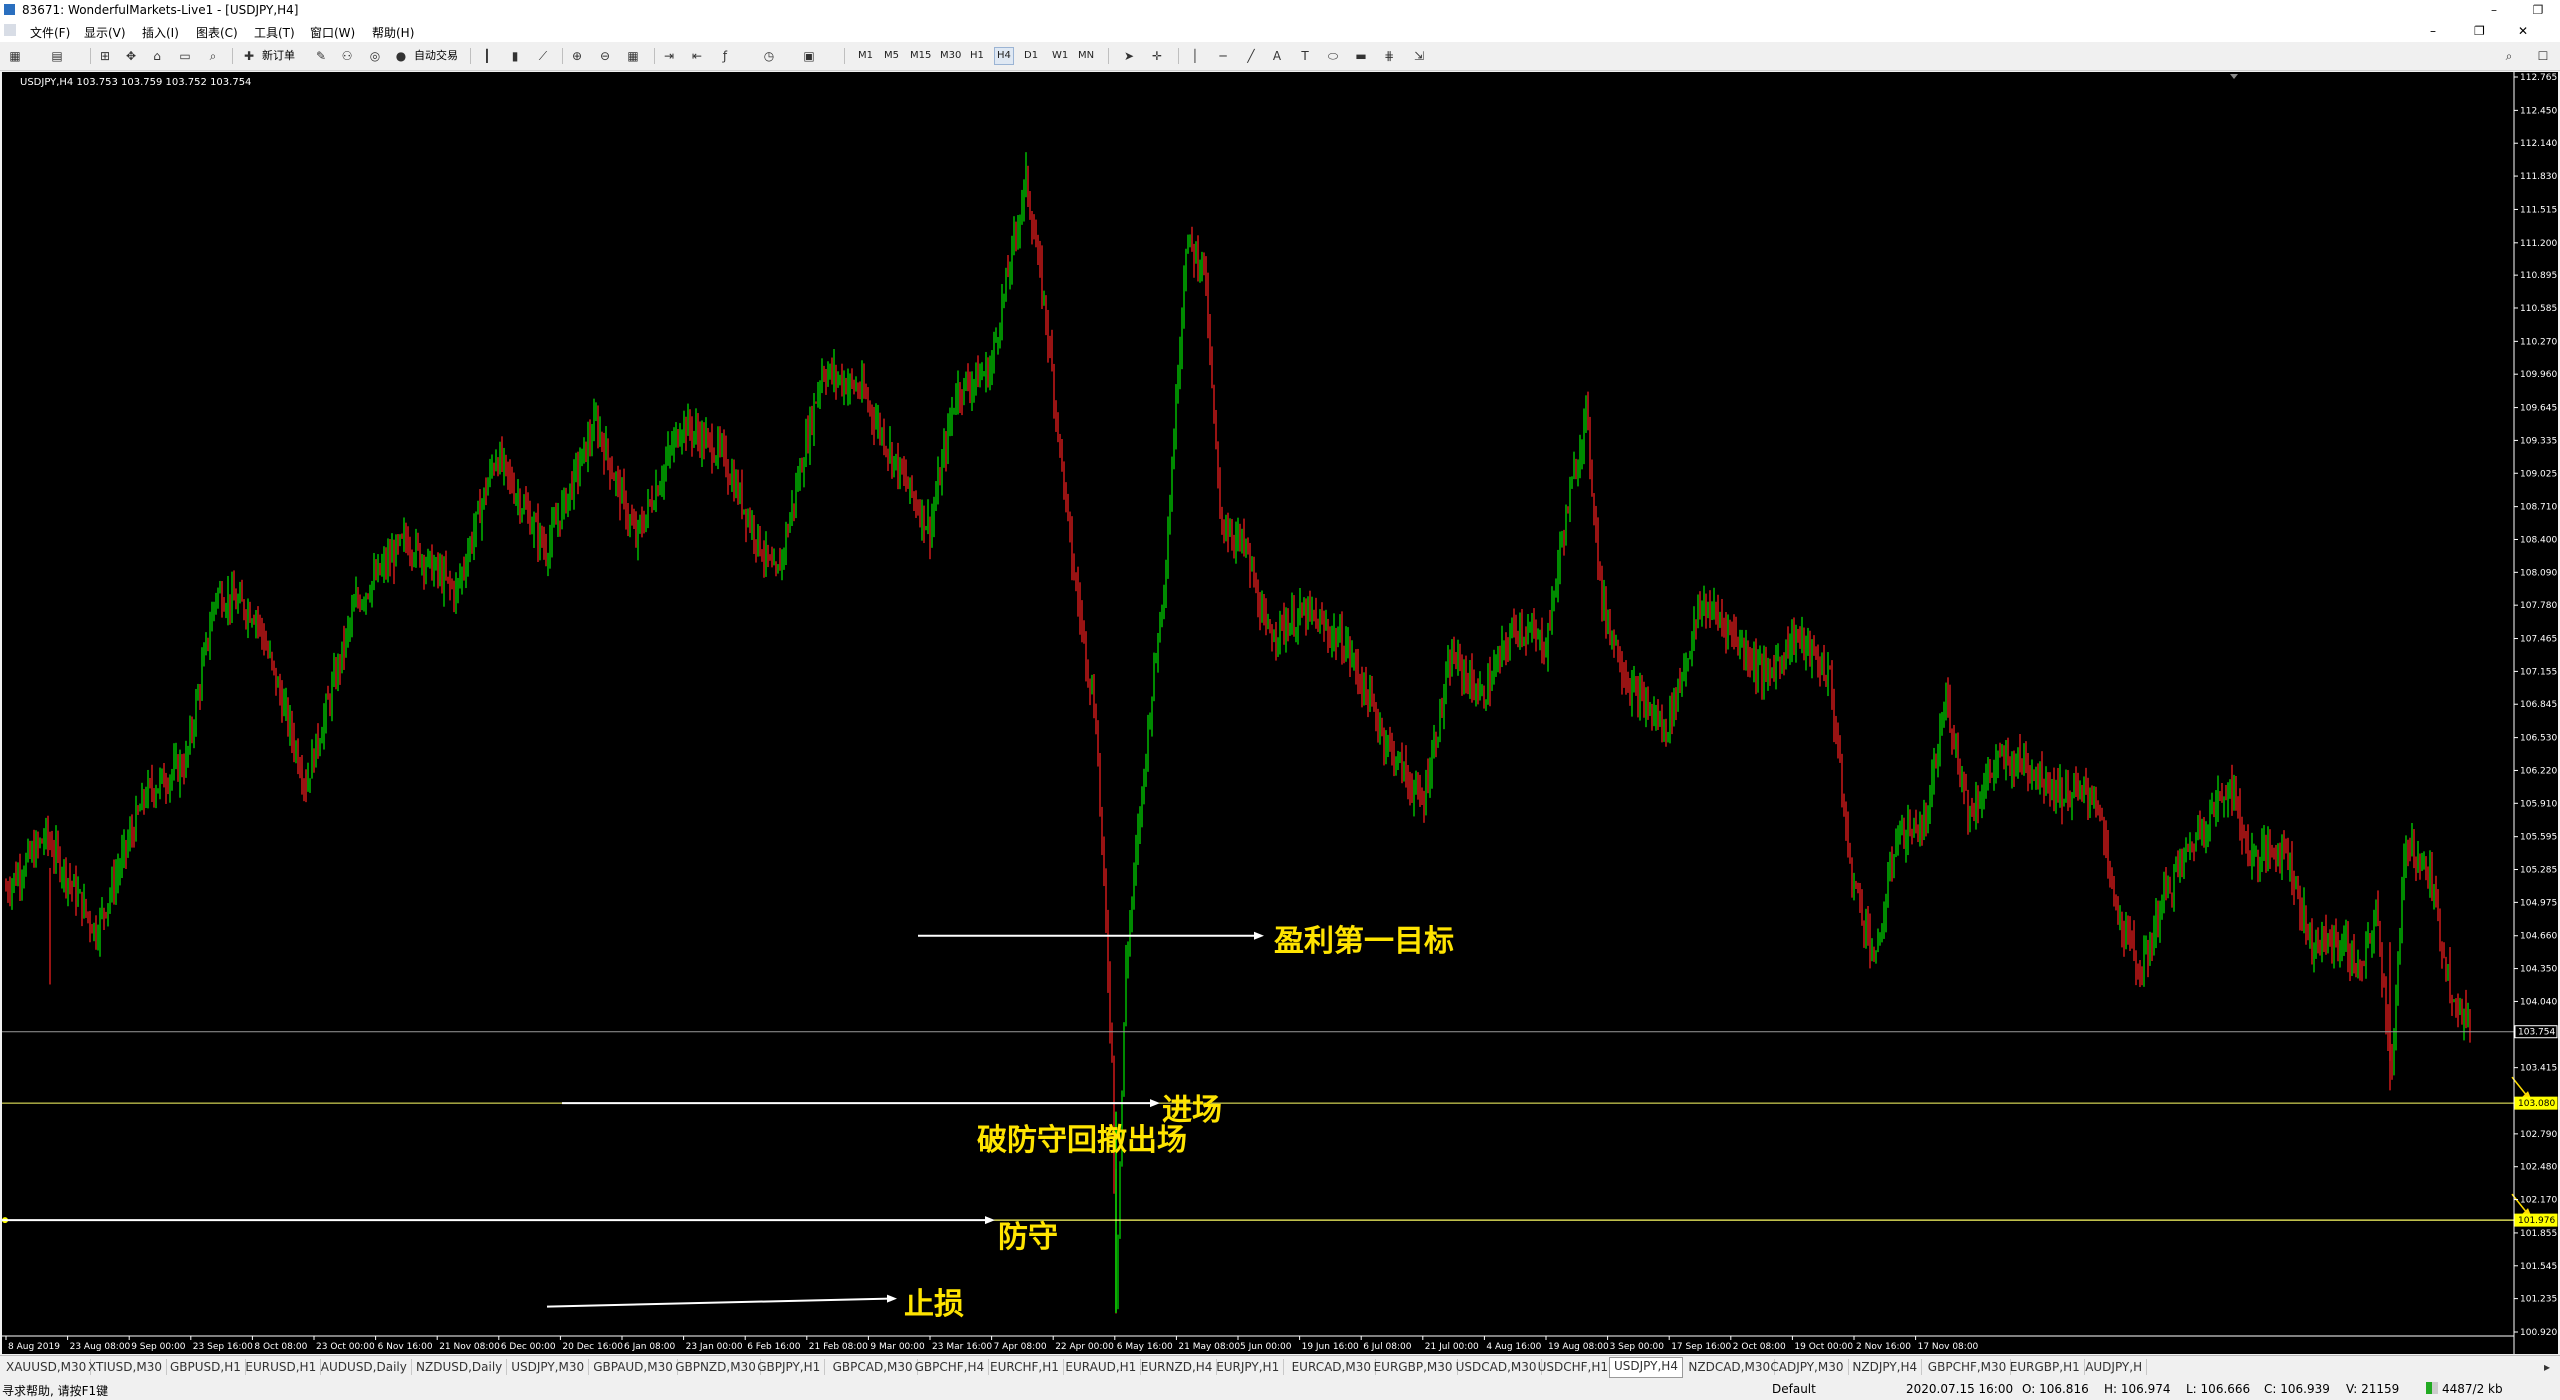  Describe the element at coordinates (2538, 1333) in the screenshot. I see `price-tick-label: 100.920` at that location.